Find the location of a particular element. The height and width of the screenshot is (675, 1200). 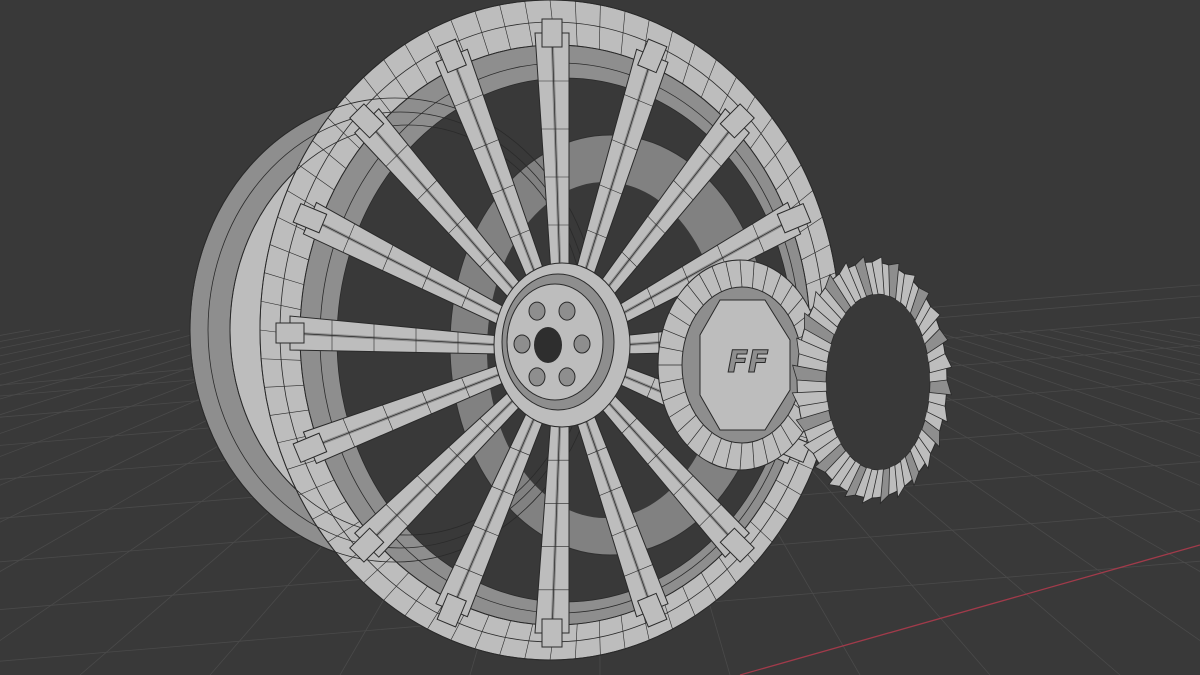

x-axis-line is located at coordinates (969, 609).